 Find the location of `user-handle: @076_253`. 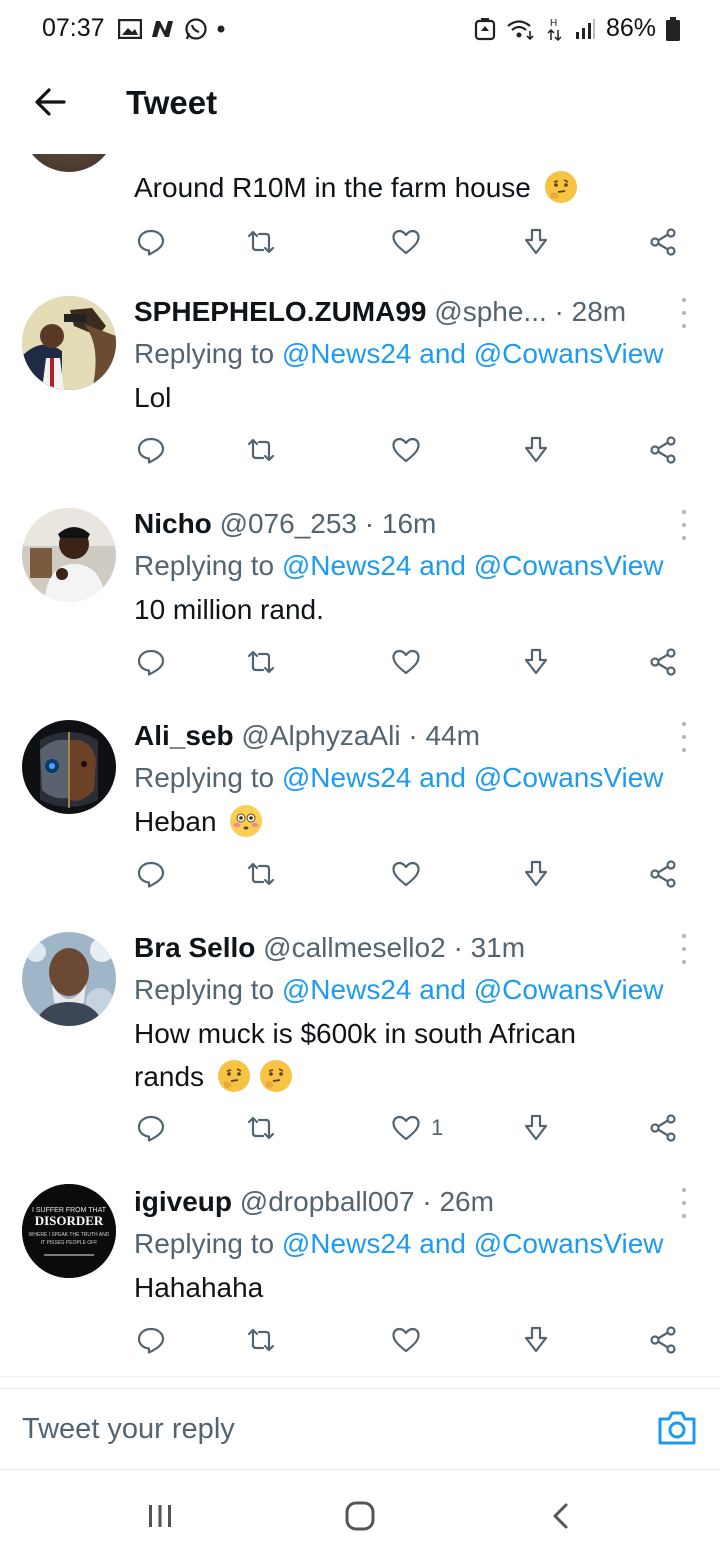

user-handle: @076_253 is located at coordinates (288, 523).